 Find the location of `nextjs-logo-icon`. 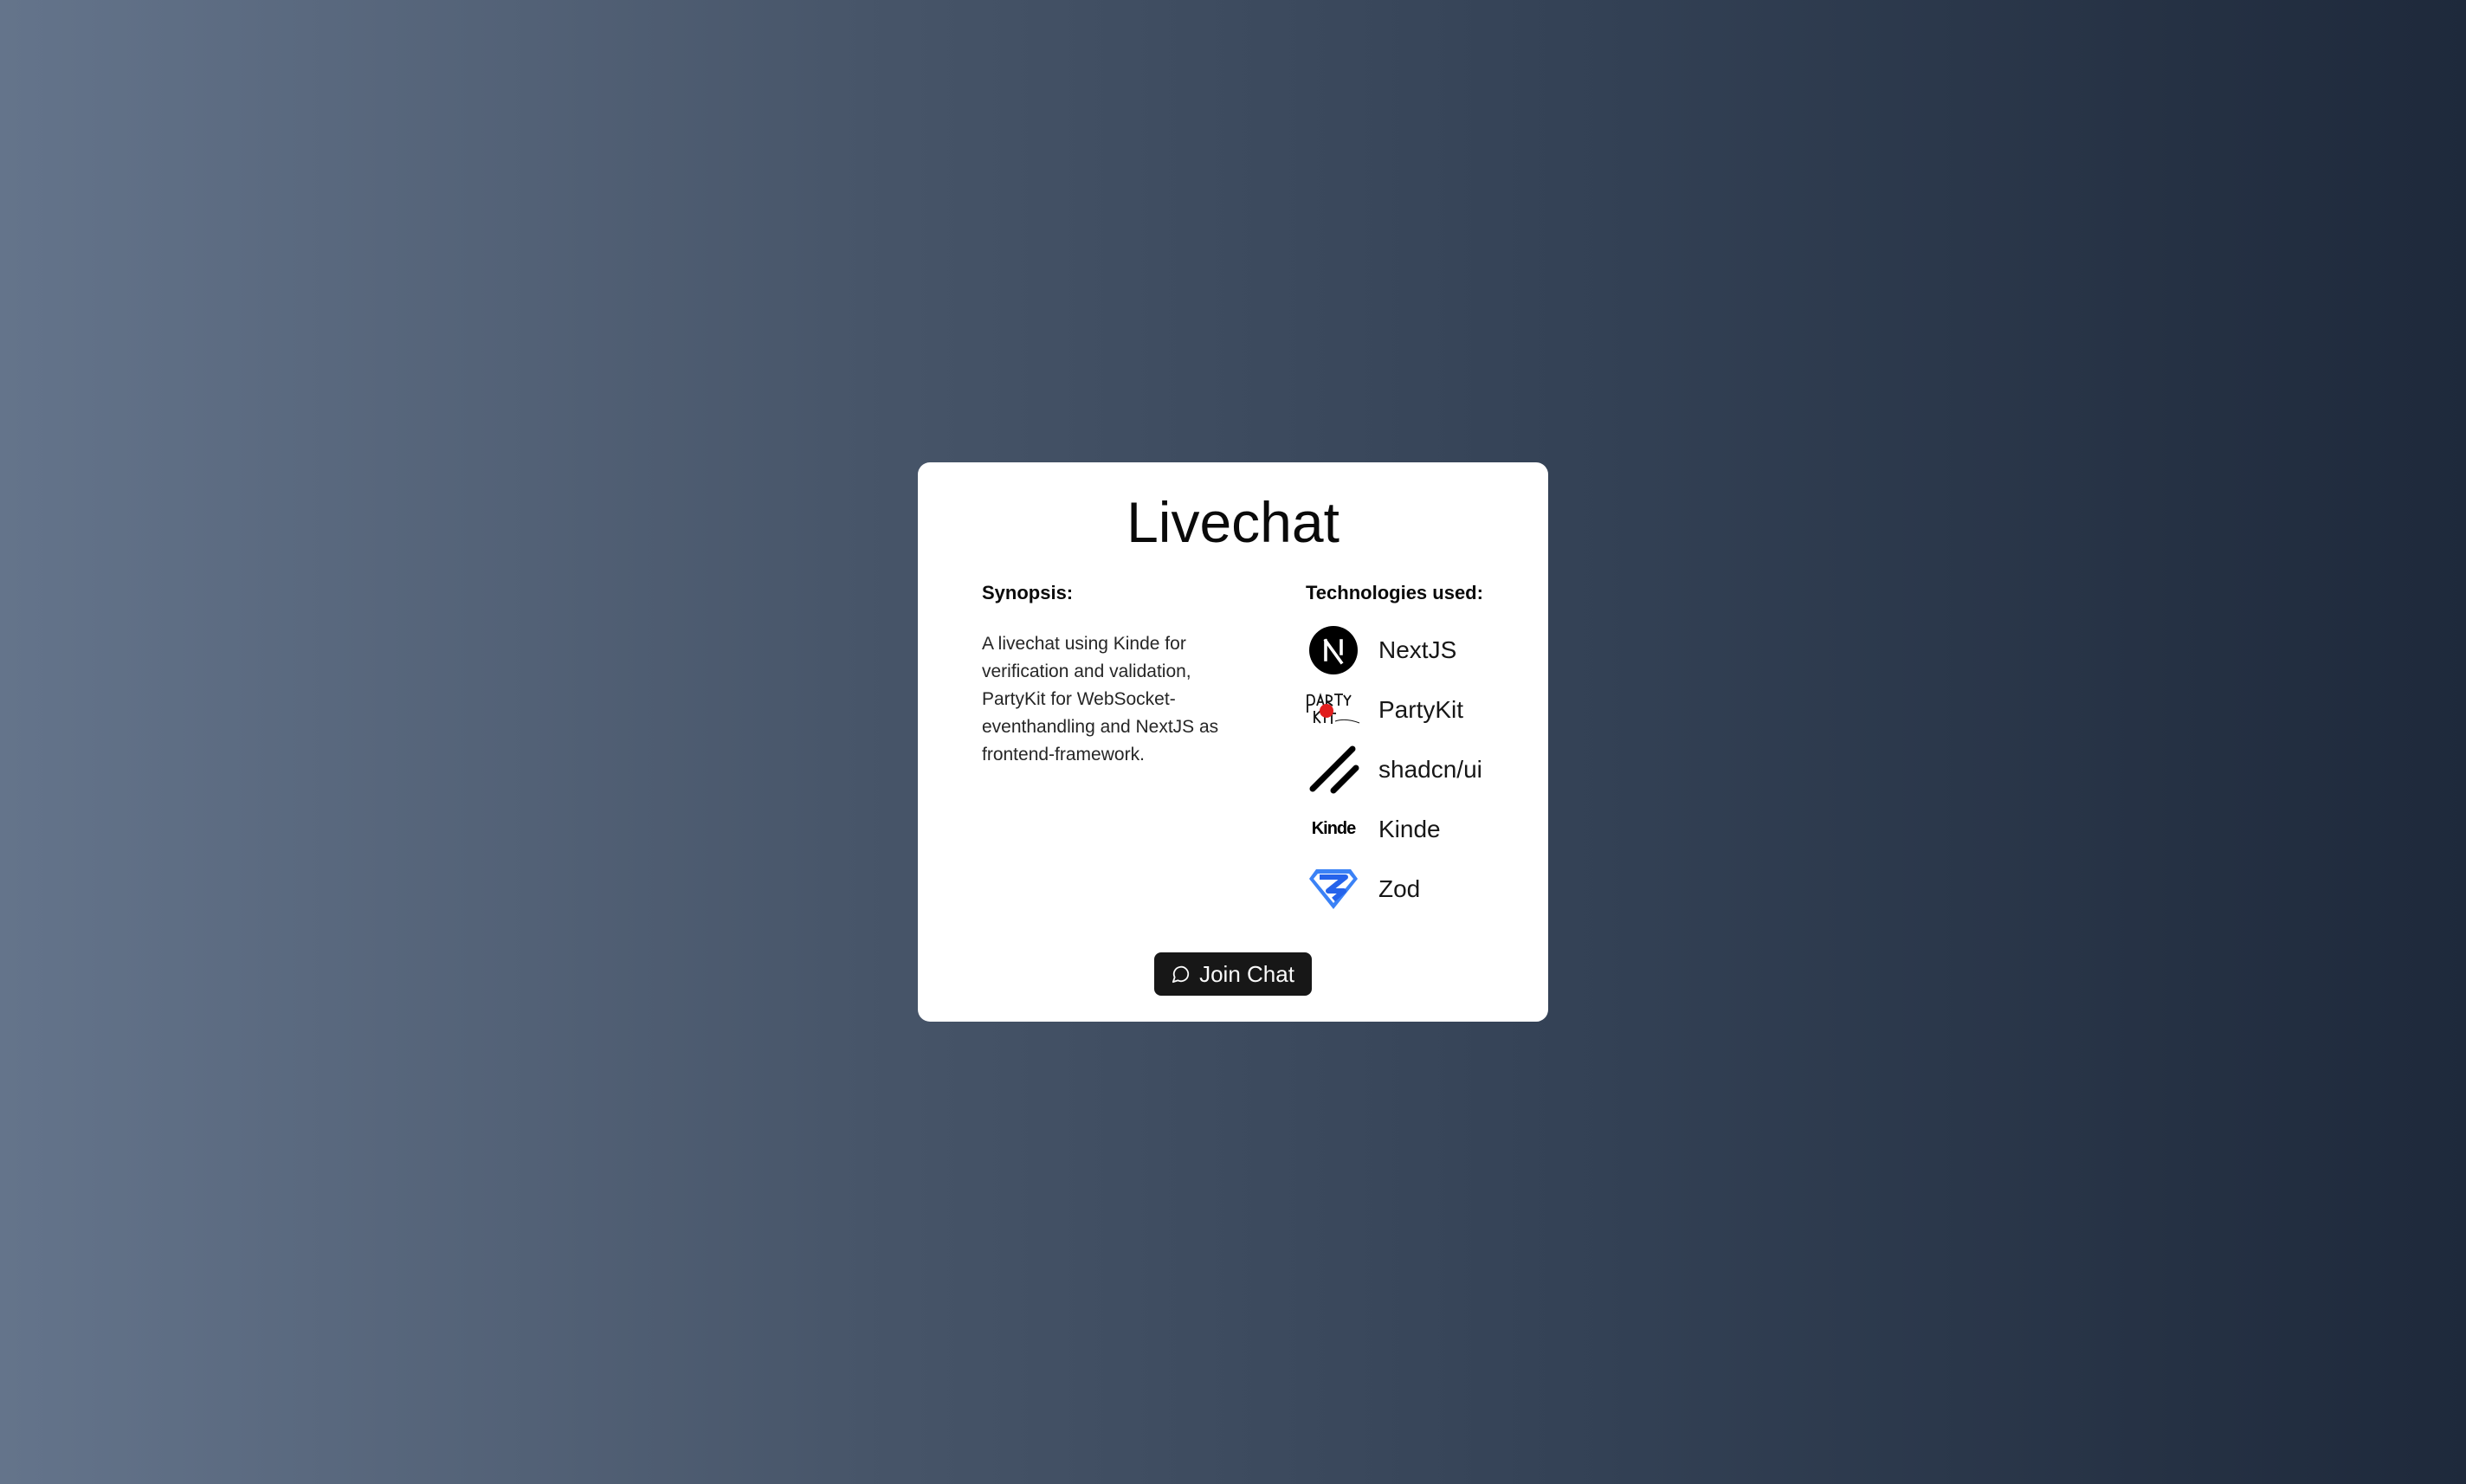

nextjs-logo-icon is located at coordinates (1333, 650).